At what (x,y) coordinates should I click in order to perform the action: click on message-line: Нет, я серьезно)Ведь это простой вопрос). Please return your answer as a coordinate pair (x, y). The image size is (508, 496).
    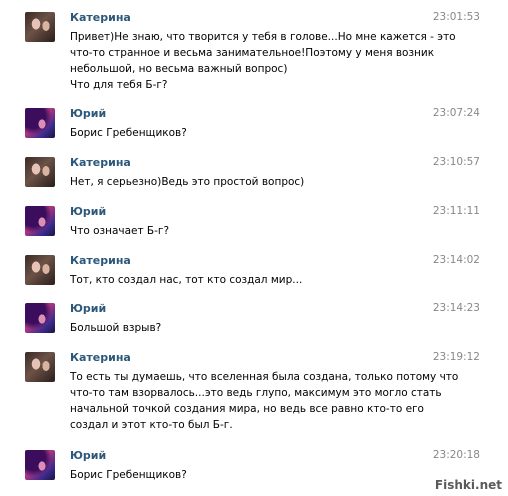
    Looking at the image, I should click on (187, 182).